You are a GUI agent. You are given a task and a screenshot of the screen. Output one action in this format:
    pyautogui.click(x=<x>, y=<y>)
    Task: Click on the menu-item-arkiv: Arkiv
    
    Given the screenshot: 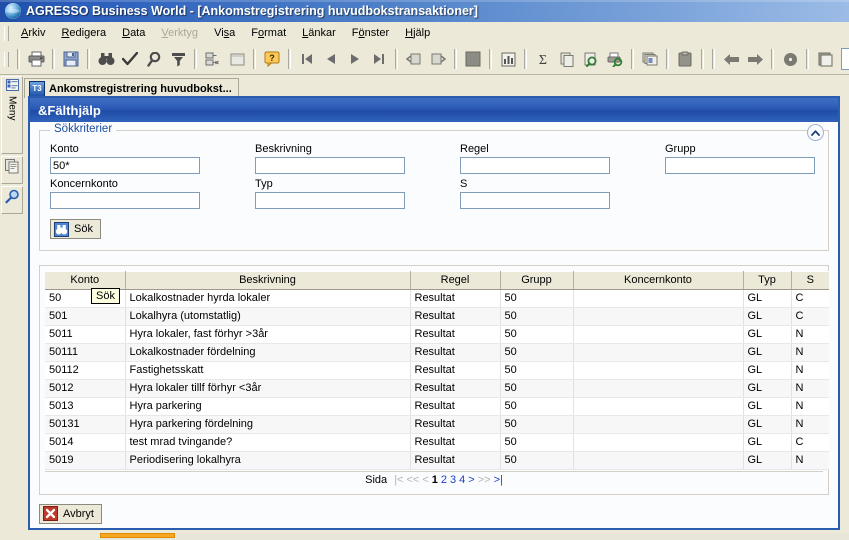 What is the action you would take?
    pyautogui.click(x=33, y=33)
    